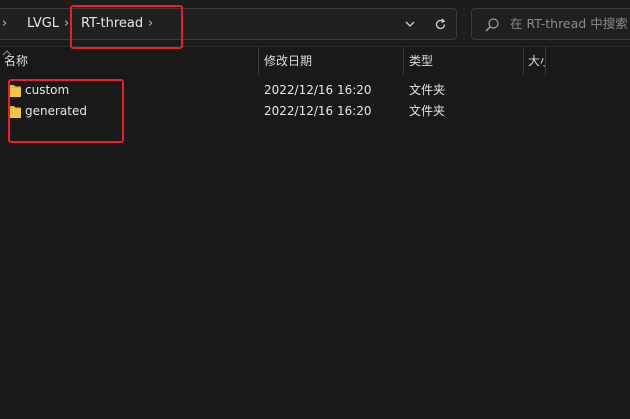 The width and height of the screenshot is (630, 419). Describe the element at coordinates (129, 61) in the screenshot. I see `column-name: 名称` at that location.